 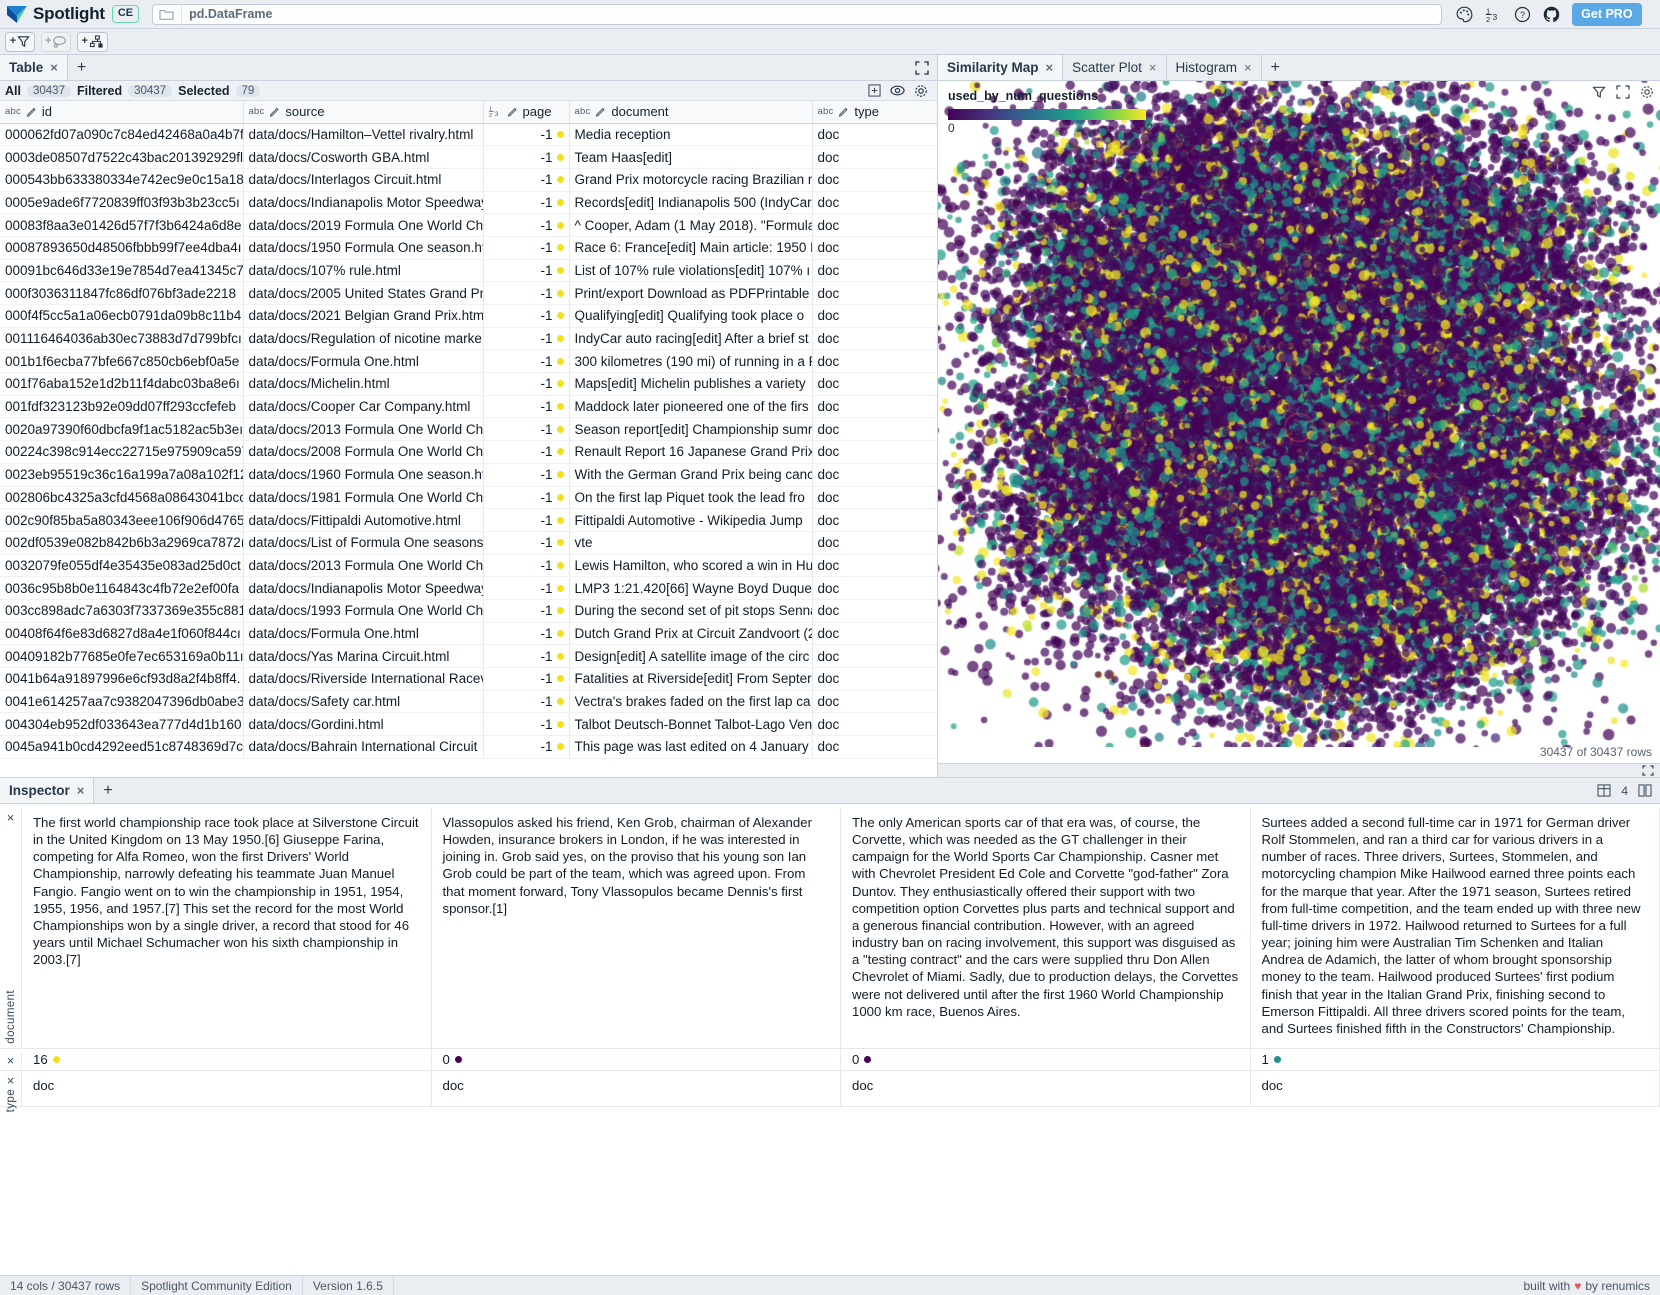 I want to click on columns-icon, so click(x=1645, y=790).